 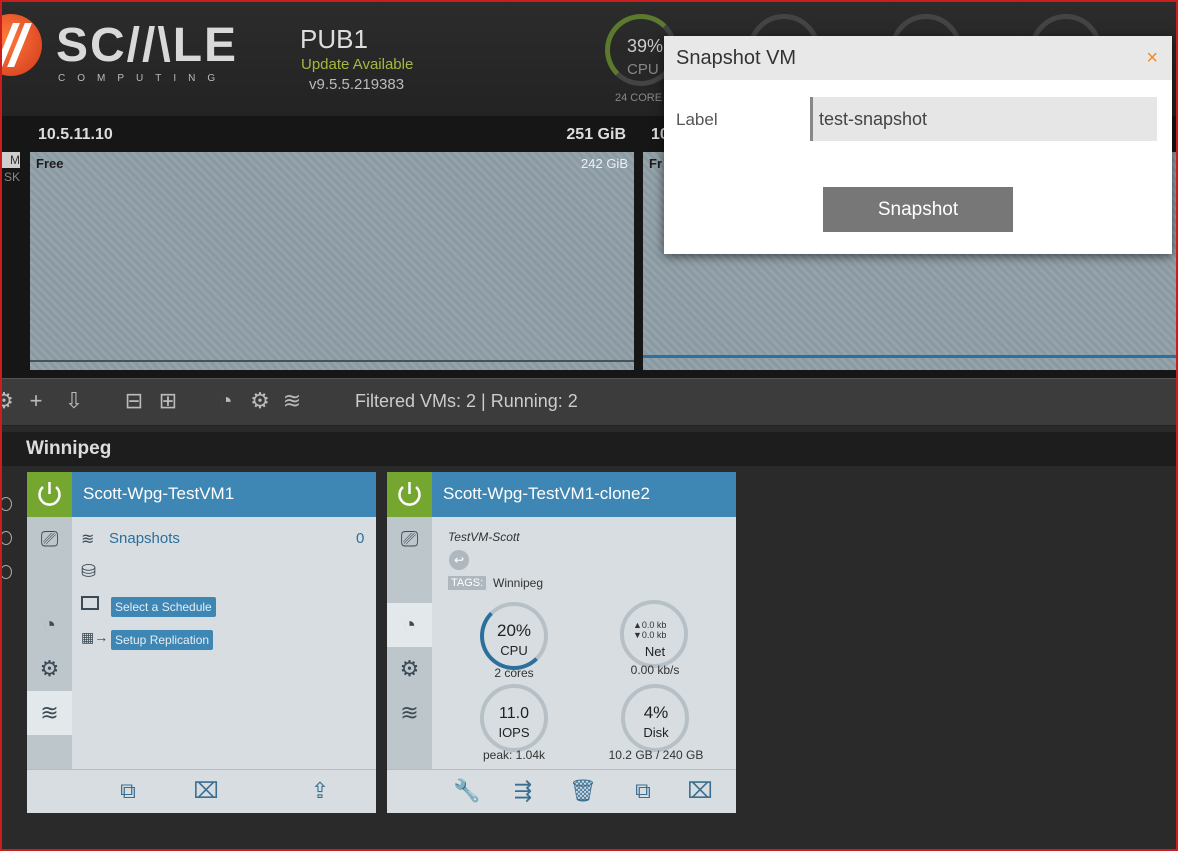 I want to click on net-up: ▲0.0 kb, so click(x=650, y=625).